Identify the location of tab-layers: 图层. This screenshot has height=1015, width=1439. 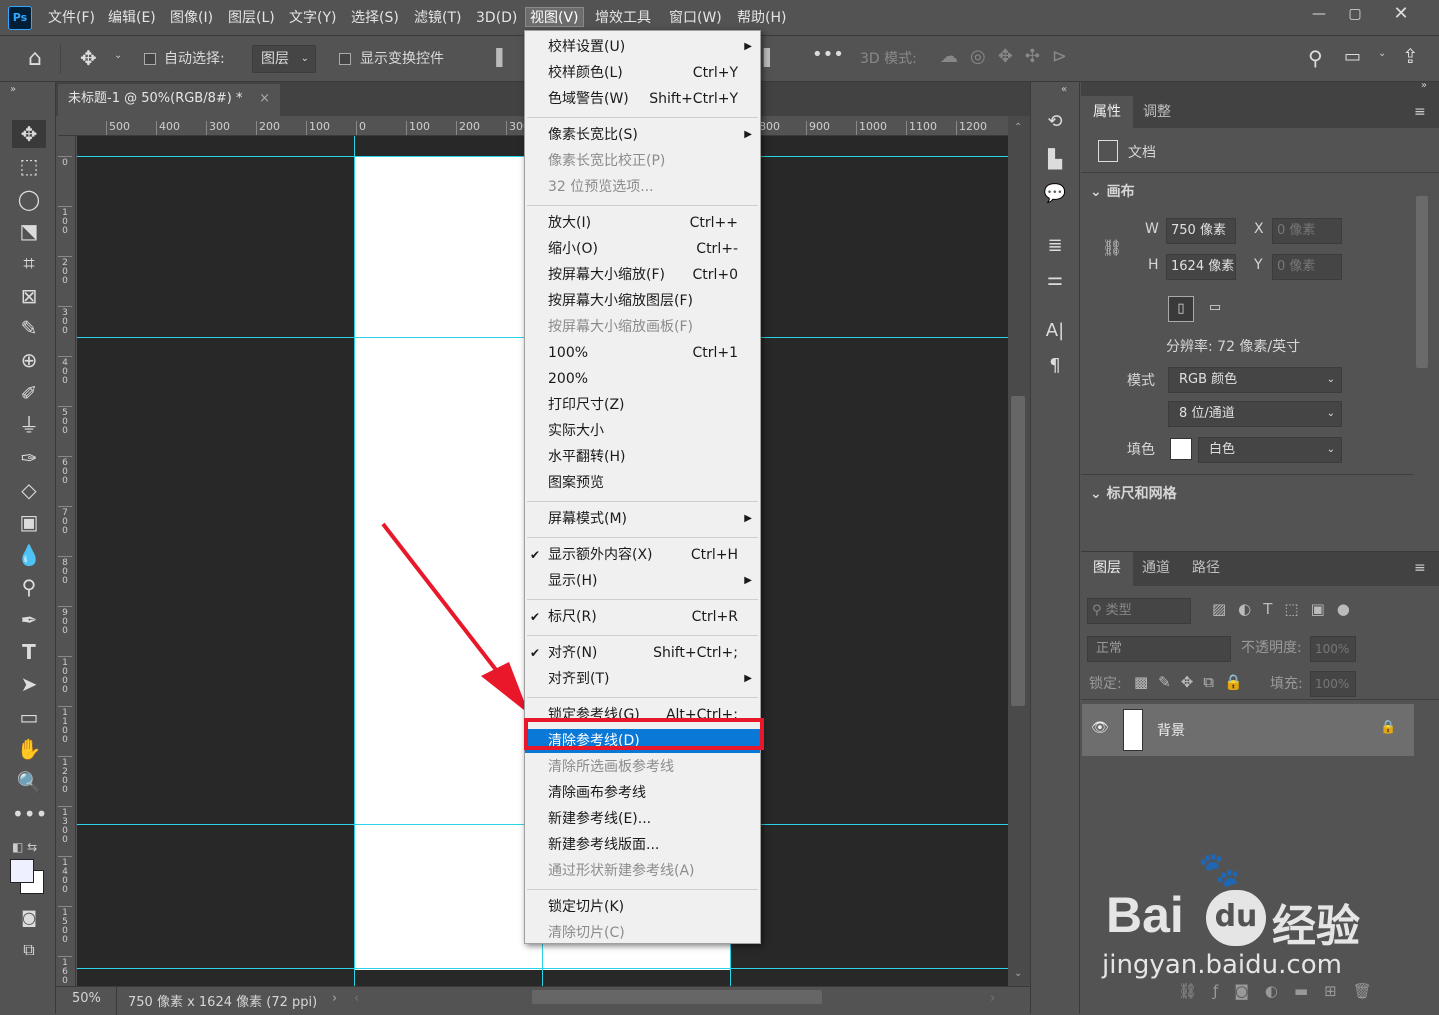
(1107, 569).